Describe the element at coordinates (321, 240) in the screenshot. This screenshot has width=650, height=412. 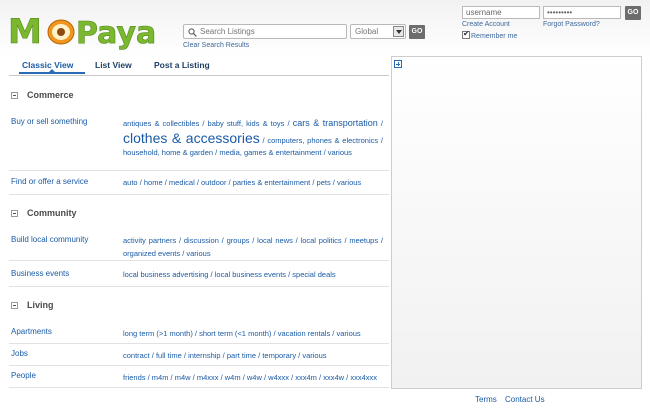
I see `link-local-politics: local politics` at that location.